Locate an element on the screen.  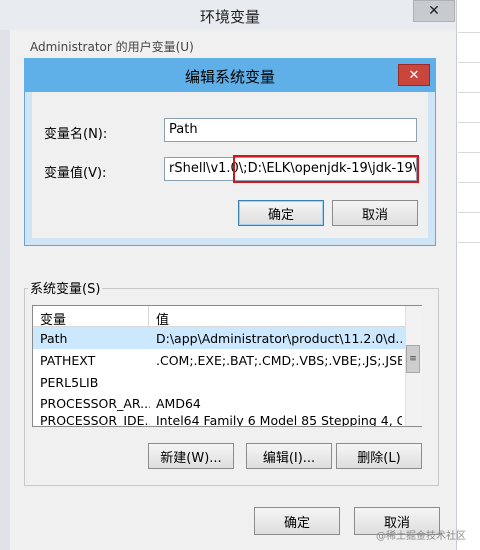
row-value: AMD64 is located at coordinates (178, 403).